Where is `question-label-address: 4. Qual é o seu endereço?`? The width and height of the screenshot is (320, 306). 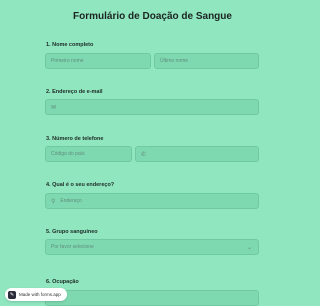 question-label-address: 4. Qual é o seu endereço? is located at coordinates (80, 185).